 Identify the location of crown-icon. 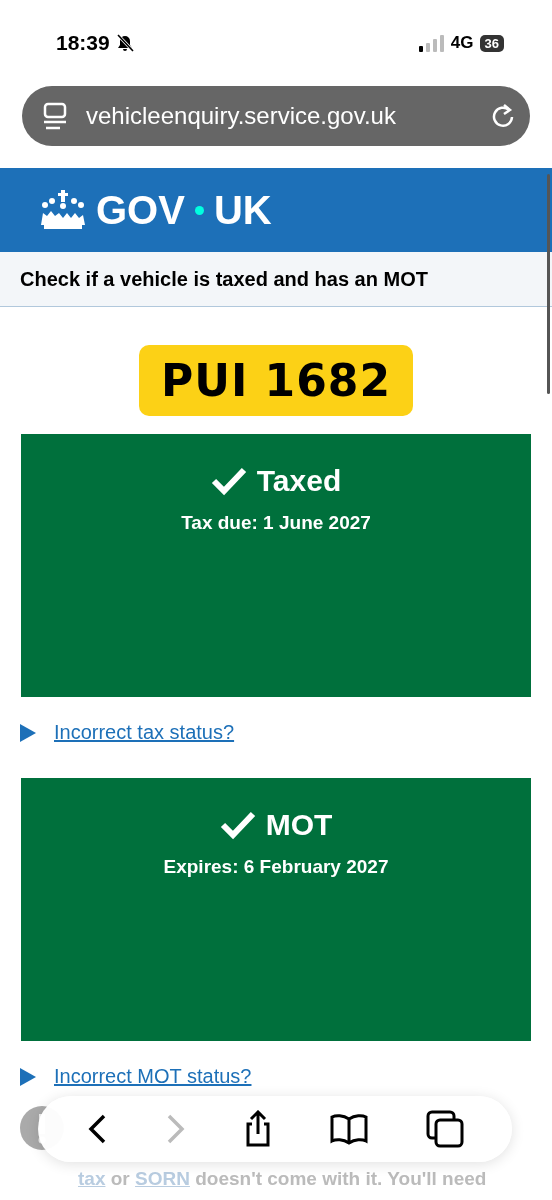
(63, 210).